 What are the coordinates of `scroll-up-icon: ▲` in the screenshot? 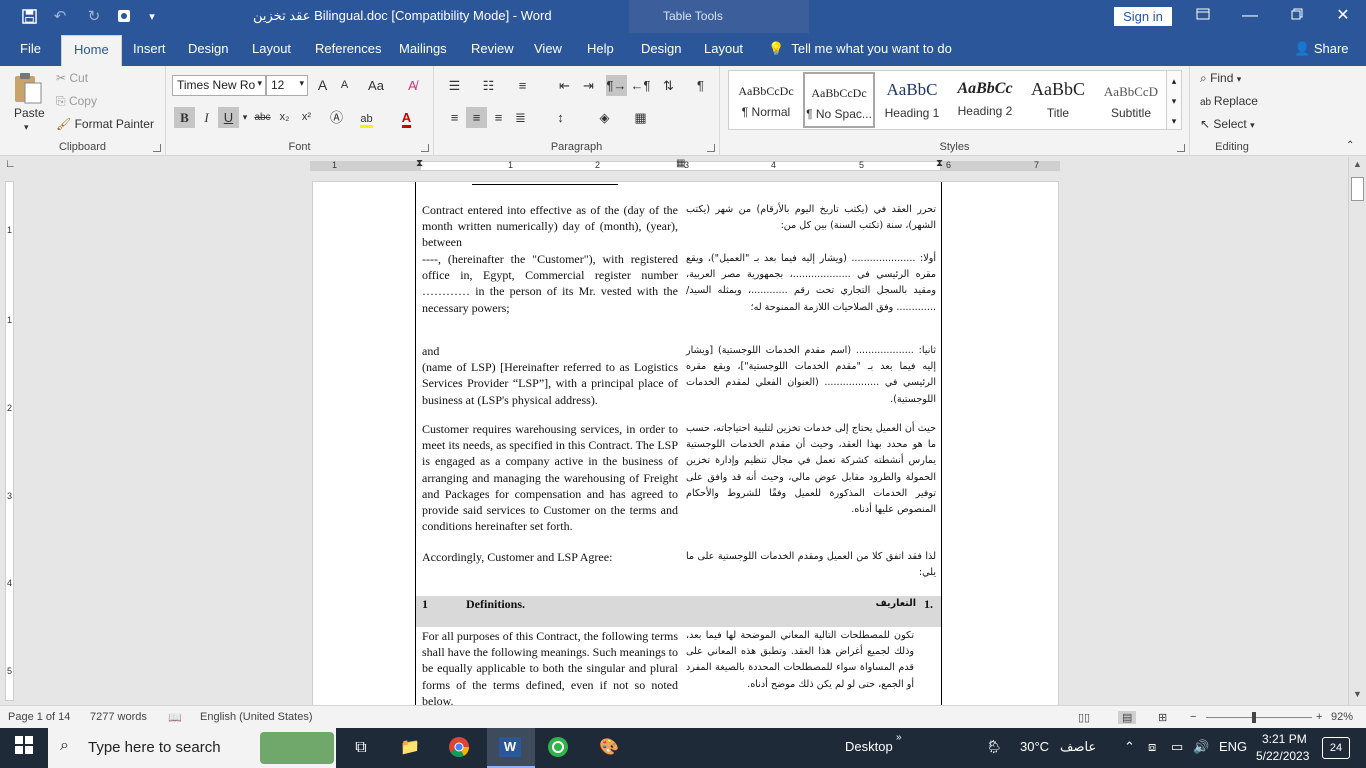 It's located at (1357, 164).